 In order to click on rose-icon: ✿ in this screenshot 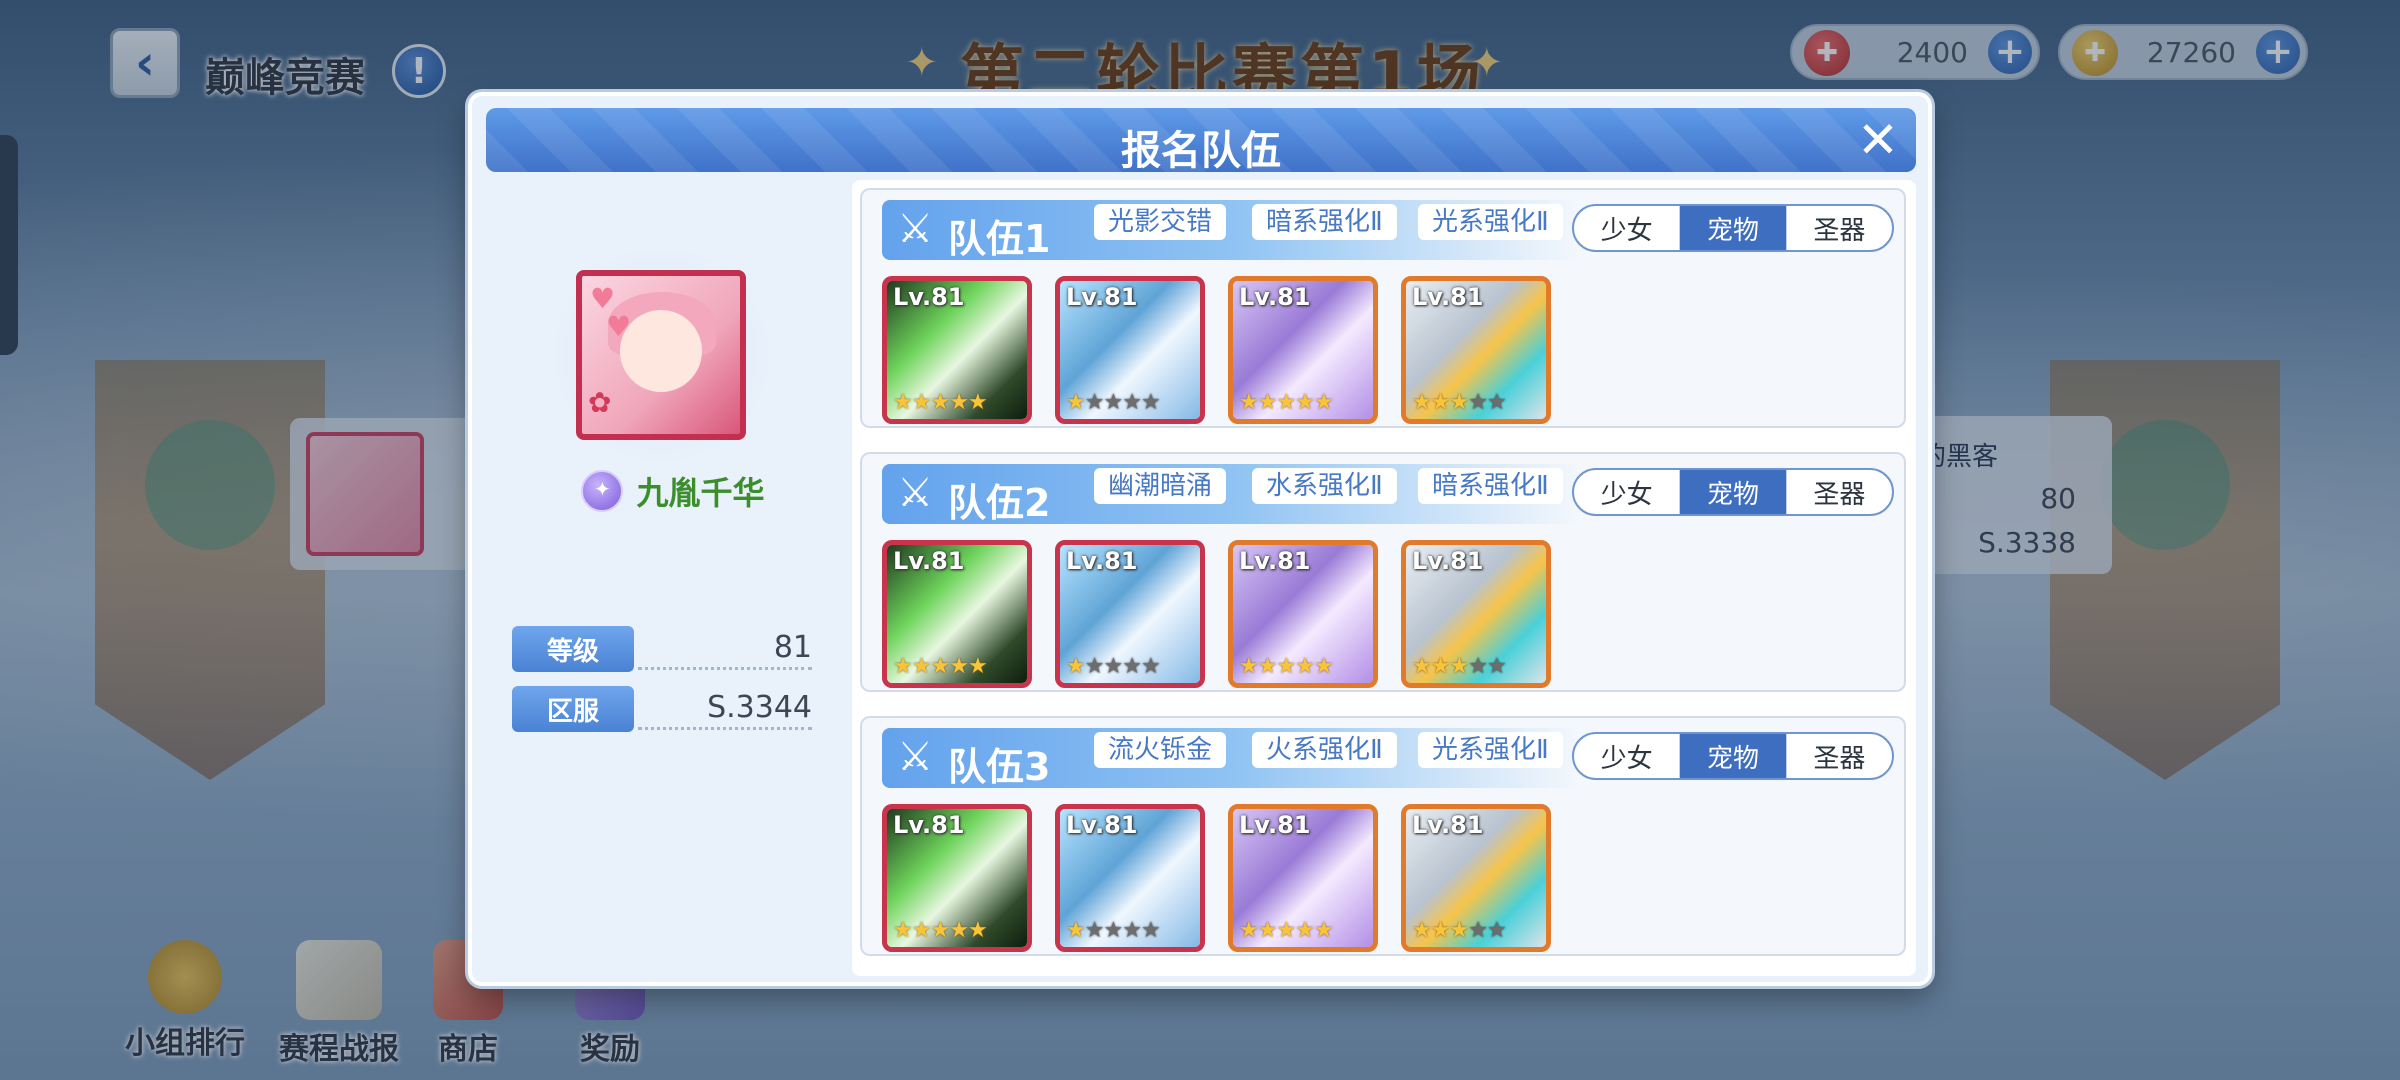, I will do `click(600, 402)`.